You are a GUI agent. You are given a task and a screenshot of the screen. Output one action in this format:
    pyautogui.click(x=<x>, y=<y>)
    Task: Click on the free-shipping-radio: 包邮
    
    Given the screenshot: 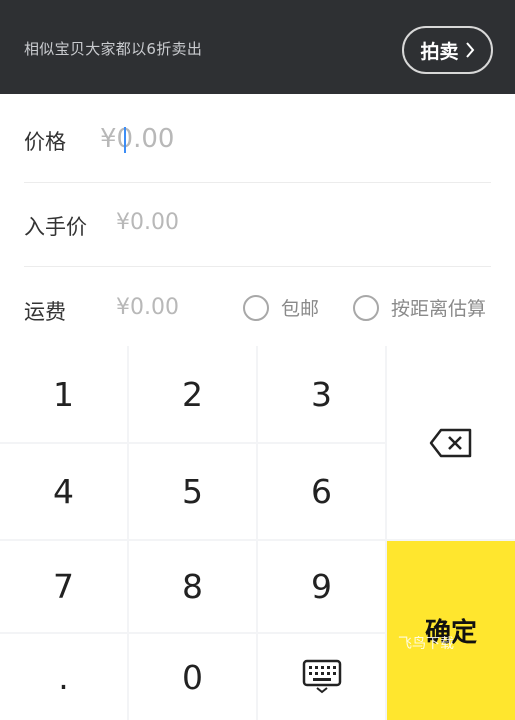 What is the action you would take?
    pyautogui.click(x=281, y=307)
    